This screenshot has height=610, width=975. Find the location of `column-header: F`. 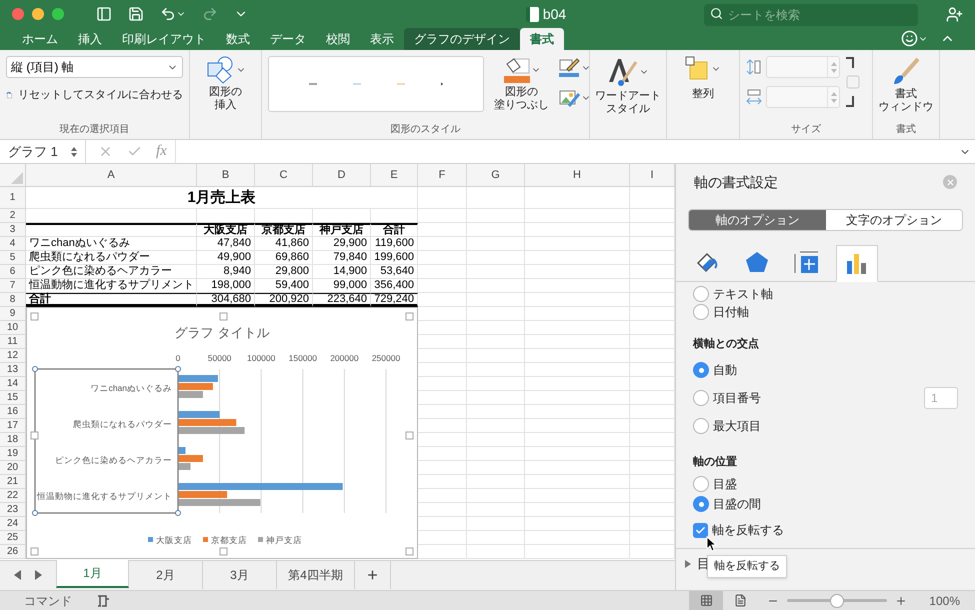

column-header: F is located at coordinates (442, 175).